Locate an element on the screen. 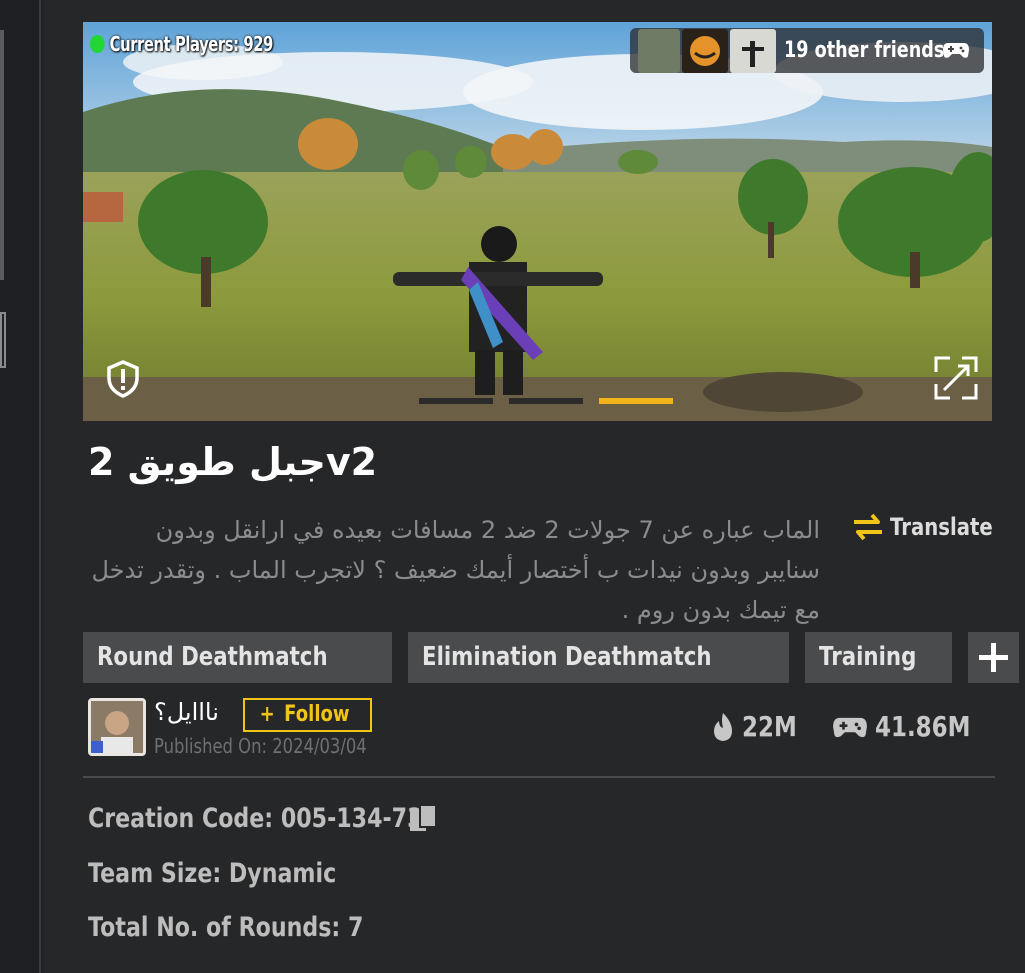 This screenshot has width=1025, height=973. map-stats: 22M 41.86M is located at coordinates (850, 726).